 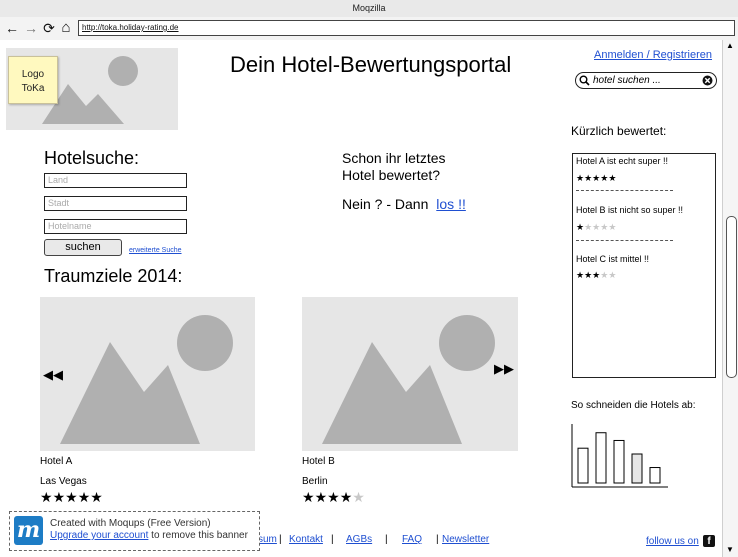 What do you see at coordinates (33, 88) in the screenshot?
I see `logo-text-line2: ToKa` at bounding box center [33, 88].